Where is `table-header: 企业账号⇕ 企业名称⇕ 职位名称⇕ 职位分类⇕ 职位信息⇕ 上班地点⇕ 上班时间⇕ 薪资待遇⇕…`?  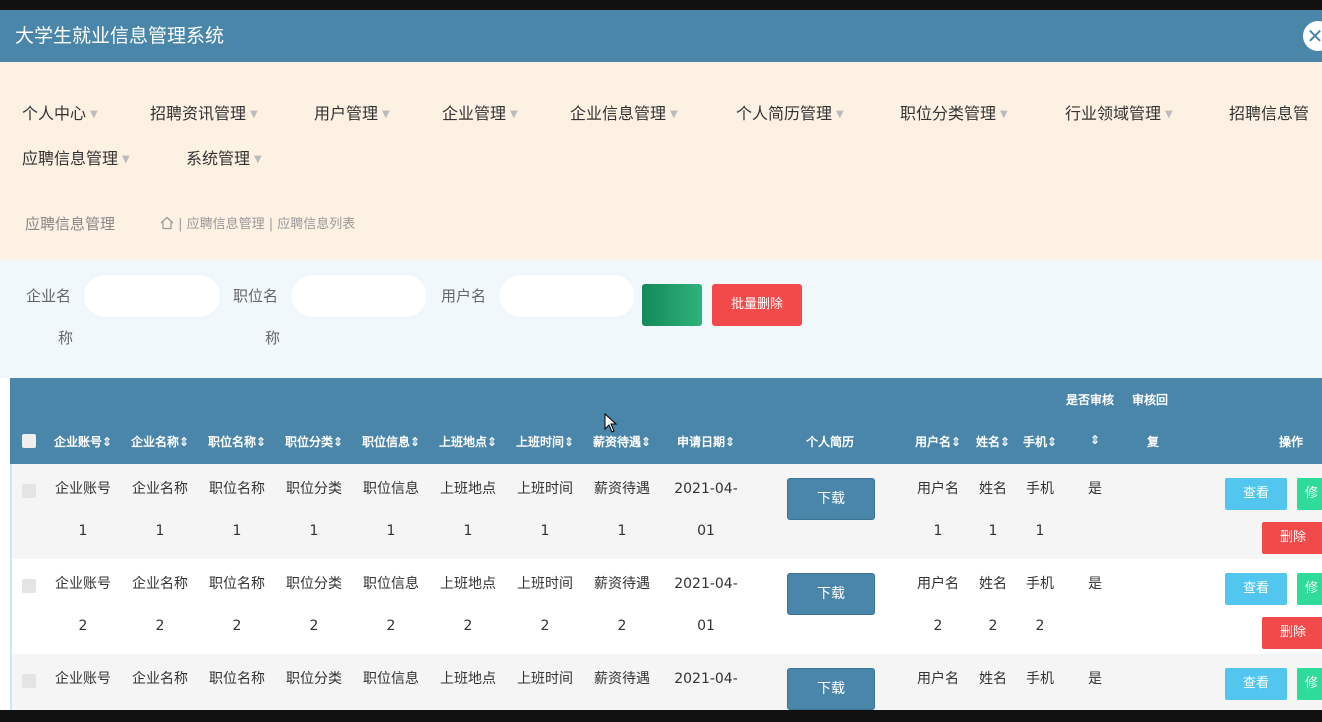 table-header: 企业账号⇕ 企业名称⇕ 职位名称⇕ 职位分类⇕ 职位信息⇕ 上班地点⇕ 上班时间⇕ 薪资待遇⇕… is located at coordinates (666, 421).